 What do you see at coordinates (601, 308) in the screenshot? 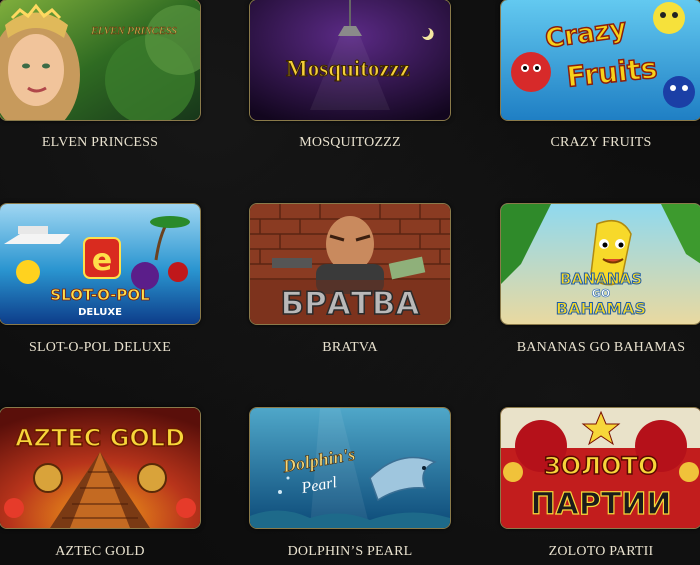
I see `bananas-logo-line-3: BAHAMAS` at bounding box center [601, 308].